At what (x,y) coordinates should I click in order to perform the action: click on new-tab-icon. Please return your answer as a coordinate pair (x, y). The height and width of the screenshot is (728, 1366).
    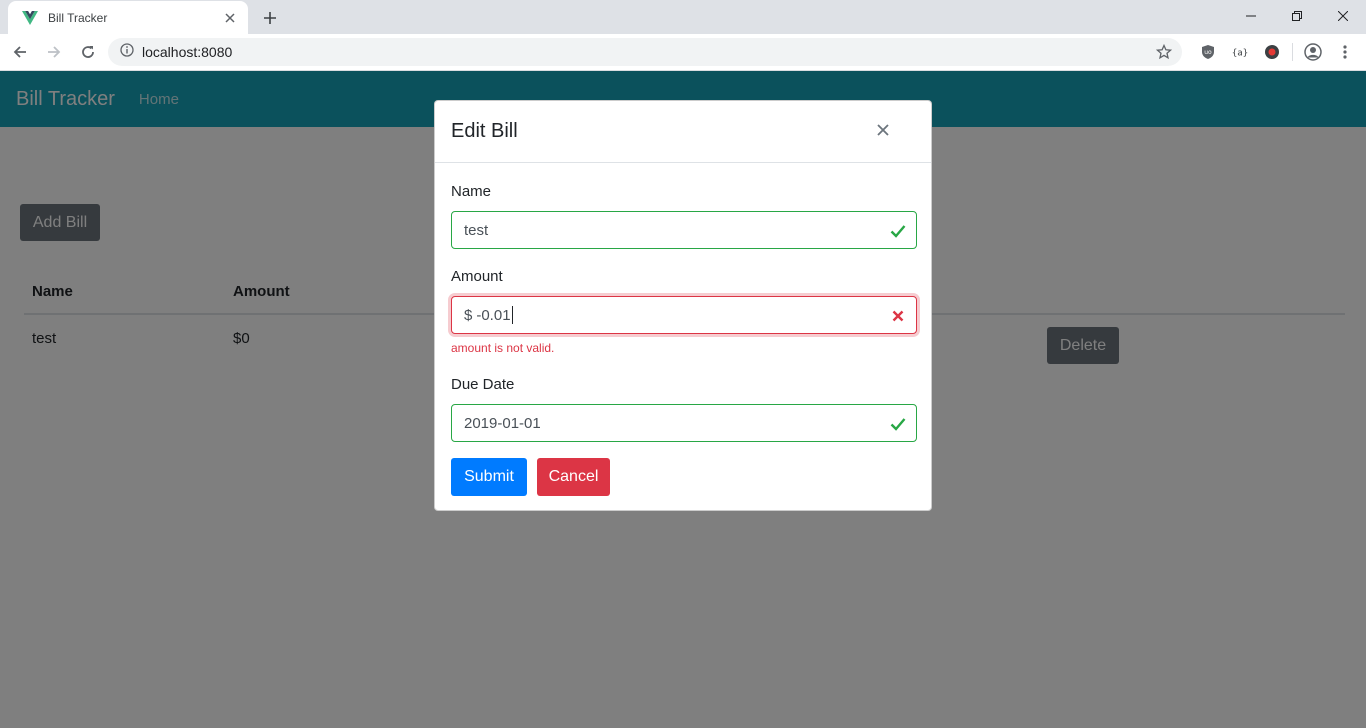
    Looking at the image, I should click on (270, 18).